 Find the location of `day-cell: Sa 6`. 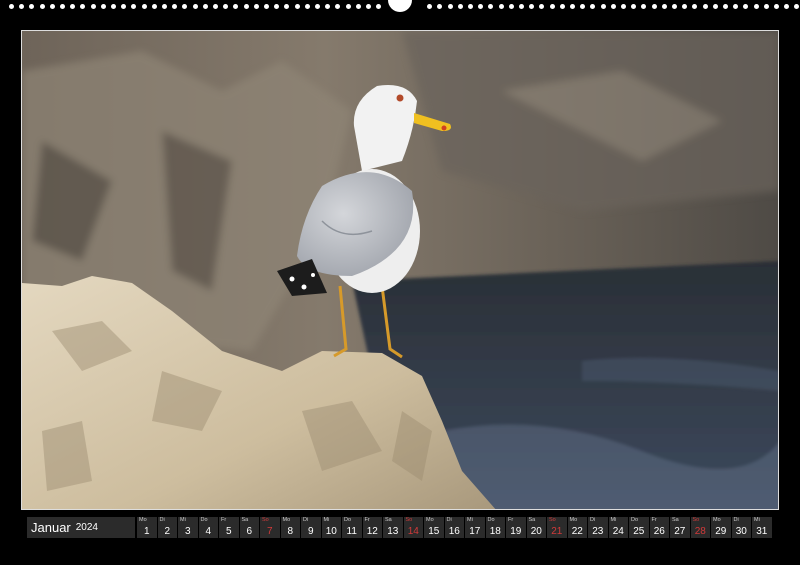

day-cell: Sa 6 is located at coordinates (249, 527).